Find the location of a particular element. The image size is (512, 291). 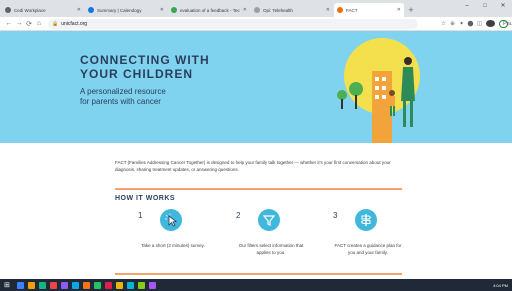

tab-label: Cedi Workplace is located at coordinates (30, 10).